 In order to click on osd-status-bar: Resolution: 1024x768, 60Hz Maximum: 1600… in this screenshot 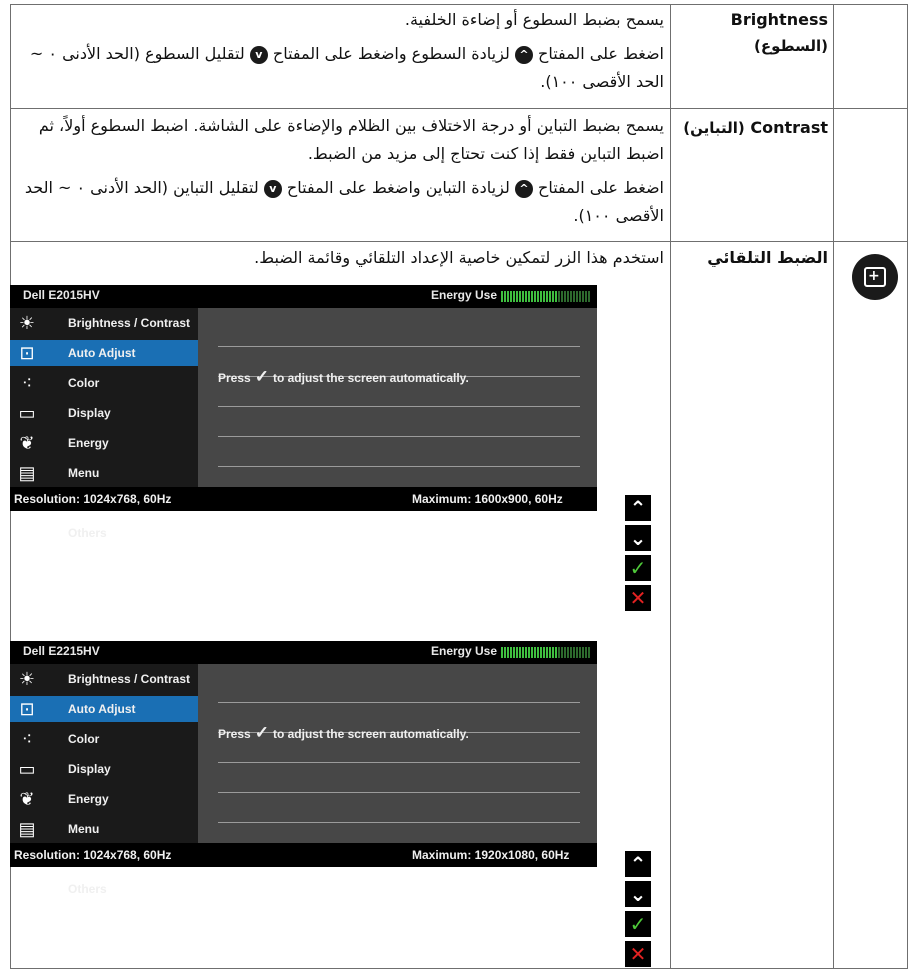, I will do `click(303, 499)`.